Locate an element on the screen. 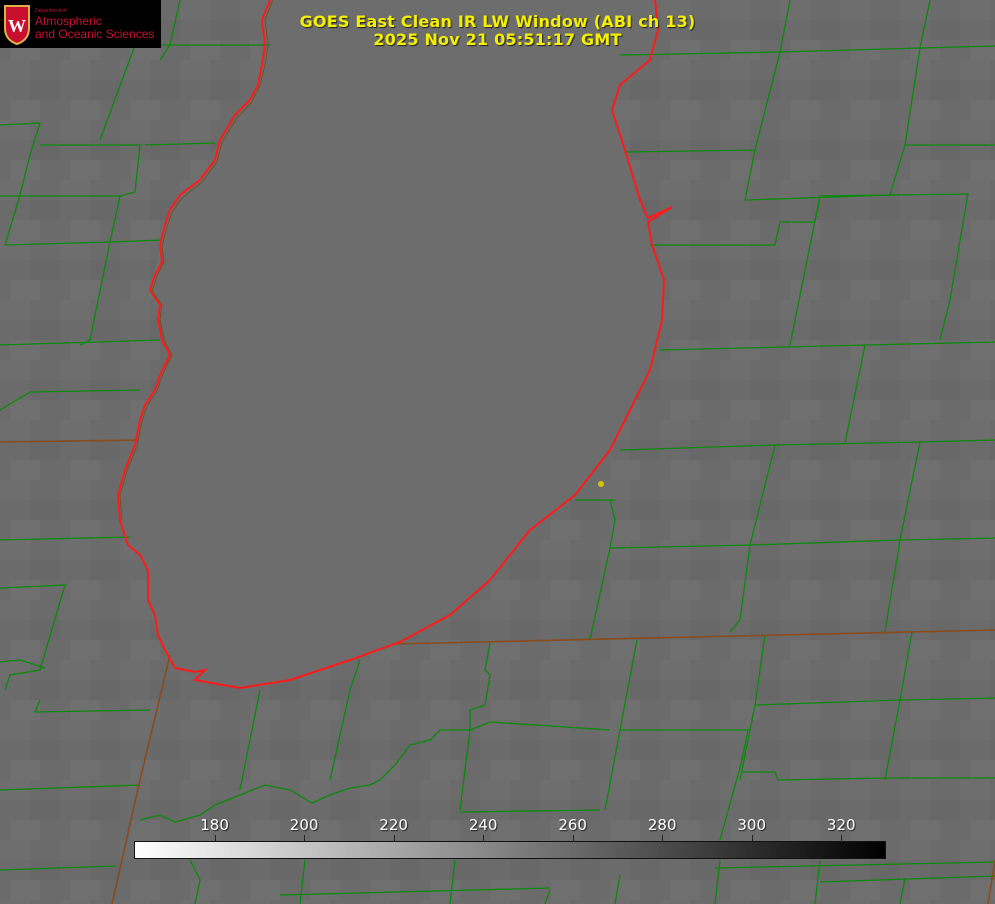 The height and width of the screenshot is (904, 995). colorbar-tick-label: 300 is located at coordinates (752, 825).